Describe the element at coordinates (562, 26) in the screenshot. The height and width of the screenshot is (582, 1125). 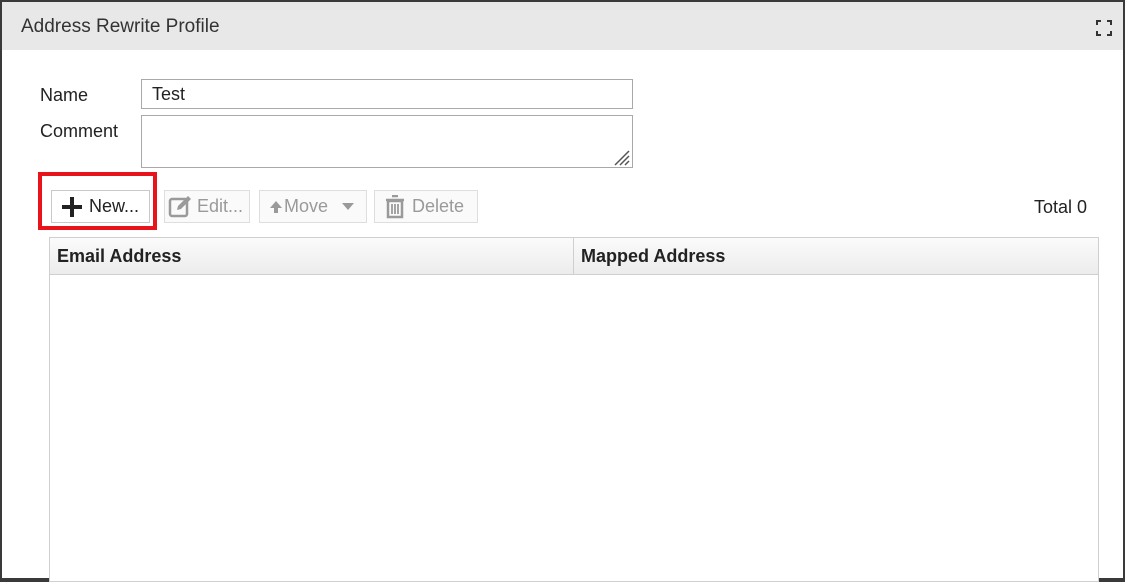
I see `dialog-titlebar: Address Rewrite Profile` at that location.